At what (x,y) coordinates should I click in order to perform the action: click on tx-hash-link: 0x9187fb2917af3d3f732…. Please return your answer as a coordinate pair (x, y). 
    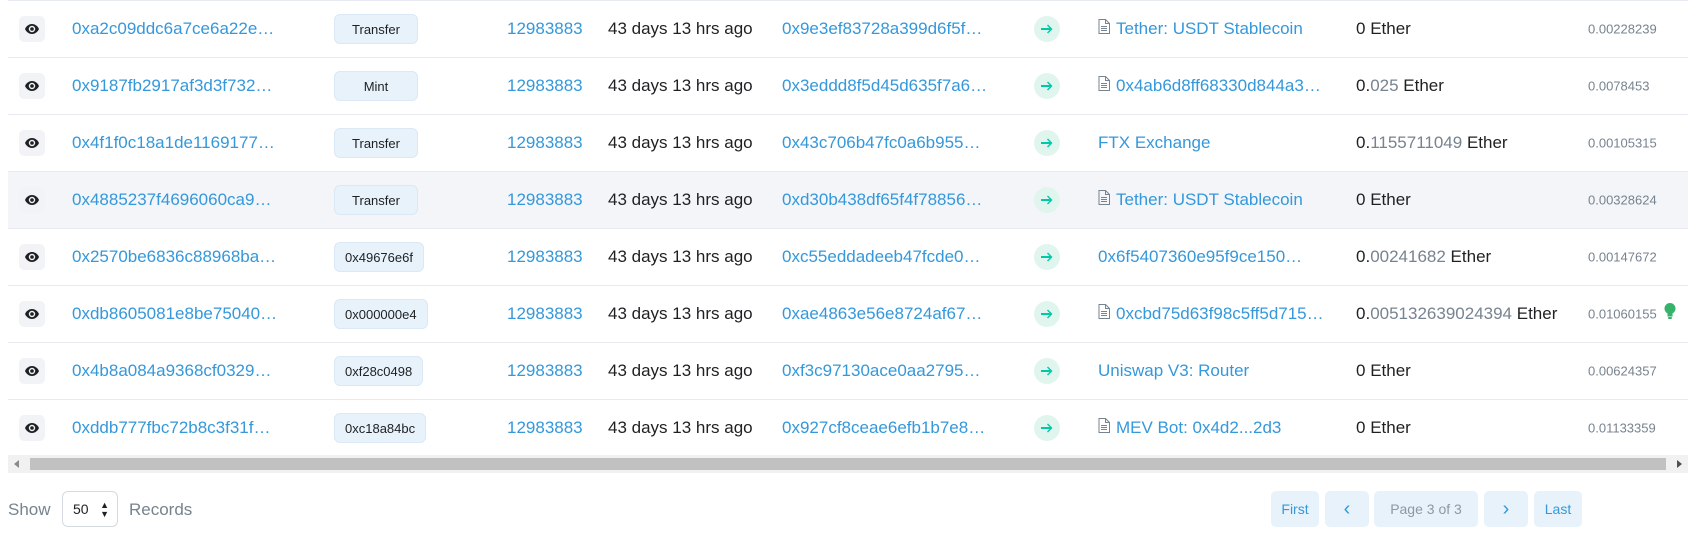
    Looking at the image, I should click on (179, 86).